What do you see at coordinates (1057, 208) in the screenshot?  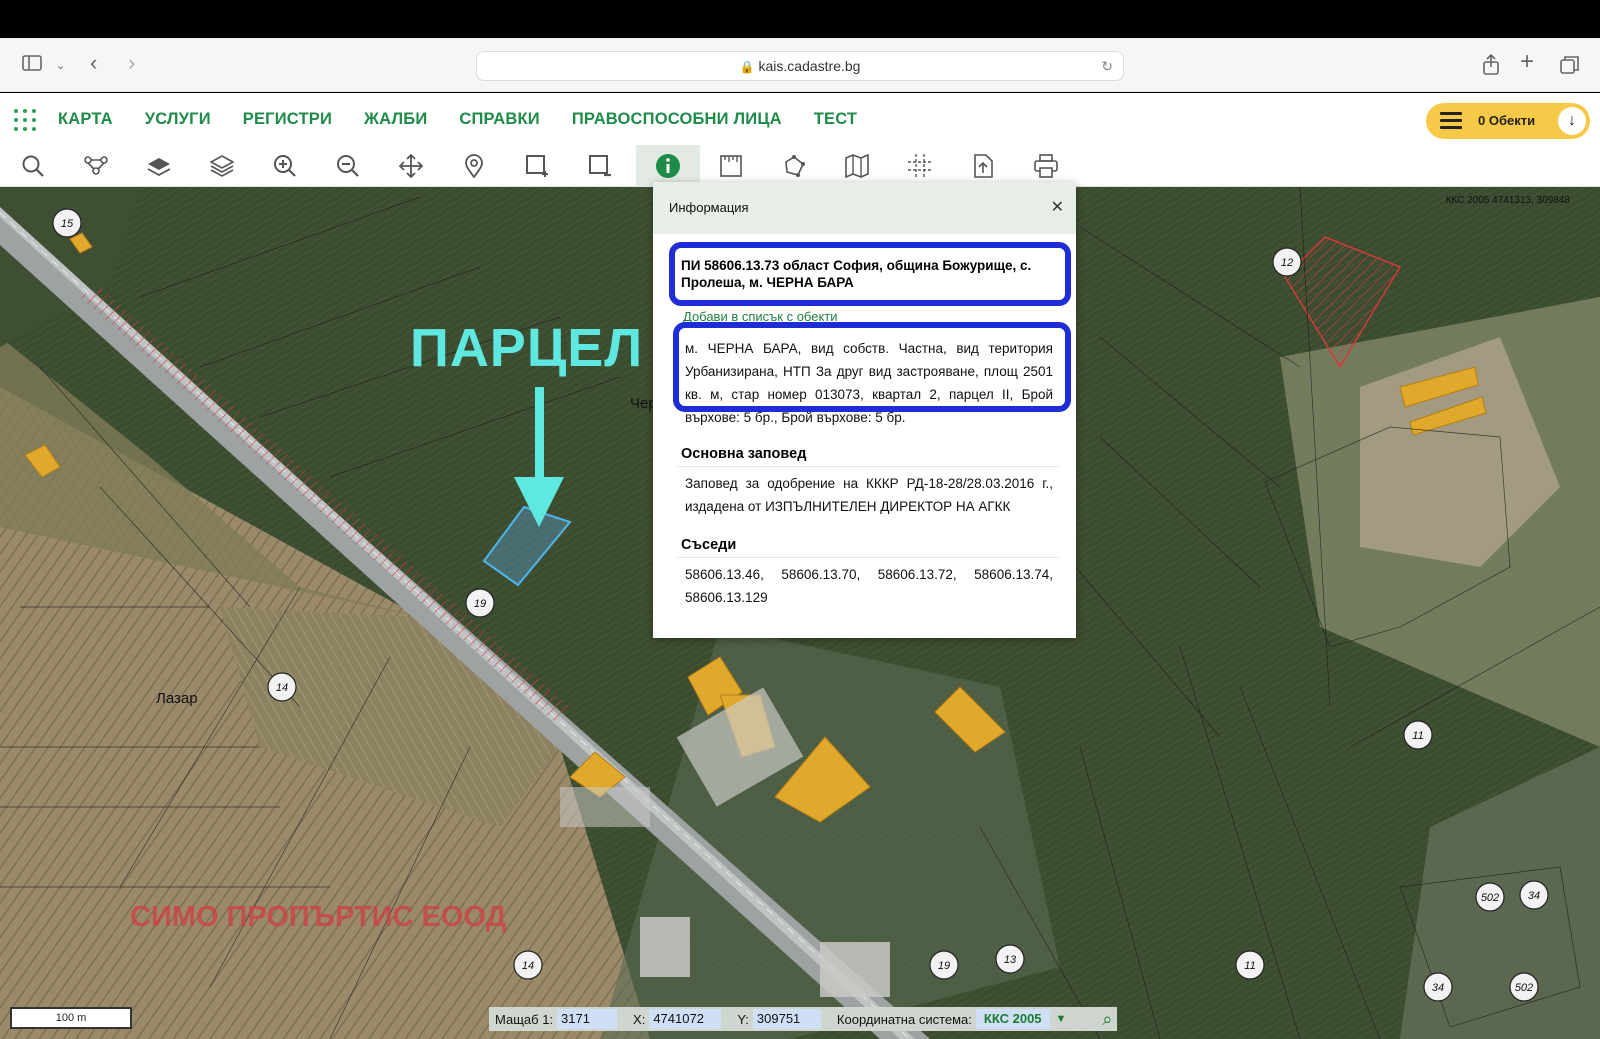 I see `close-icon: ✕` at bounding box center [1057, 208].